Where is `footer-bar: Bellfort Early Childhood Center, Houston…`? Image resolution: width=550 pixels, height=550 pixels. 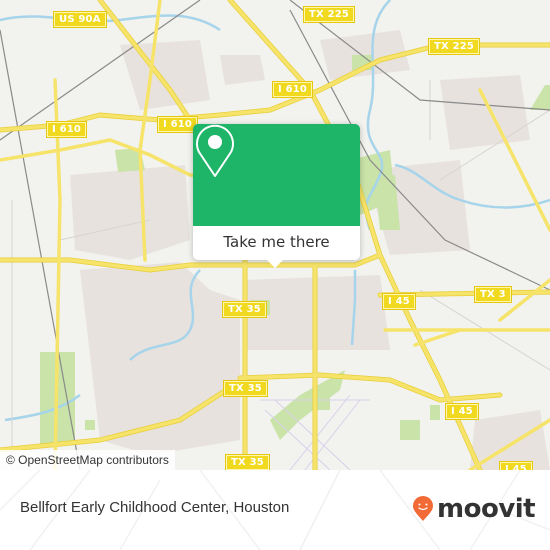 footer-bar: Bellfort Early Childhood Center, Houston… is located at coordinates (275, 510).